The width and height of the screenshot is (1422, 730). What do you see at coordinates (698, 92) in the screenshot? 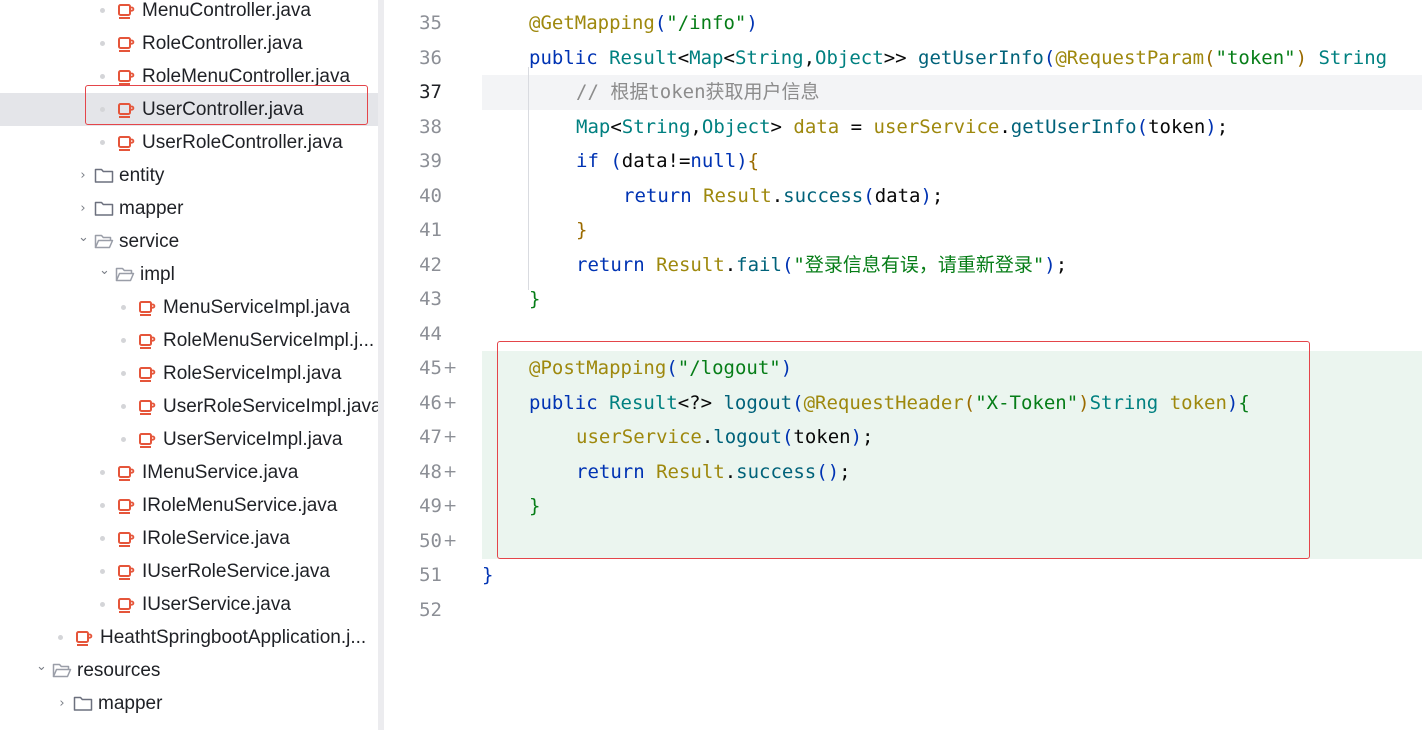
I see `code-line: // 根据token获取用户信息` at bounding box center [698, 92].